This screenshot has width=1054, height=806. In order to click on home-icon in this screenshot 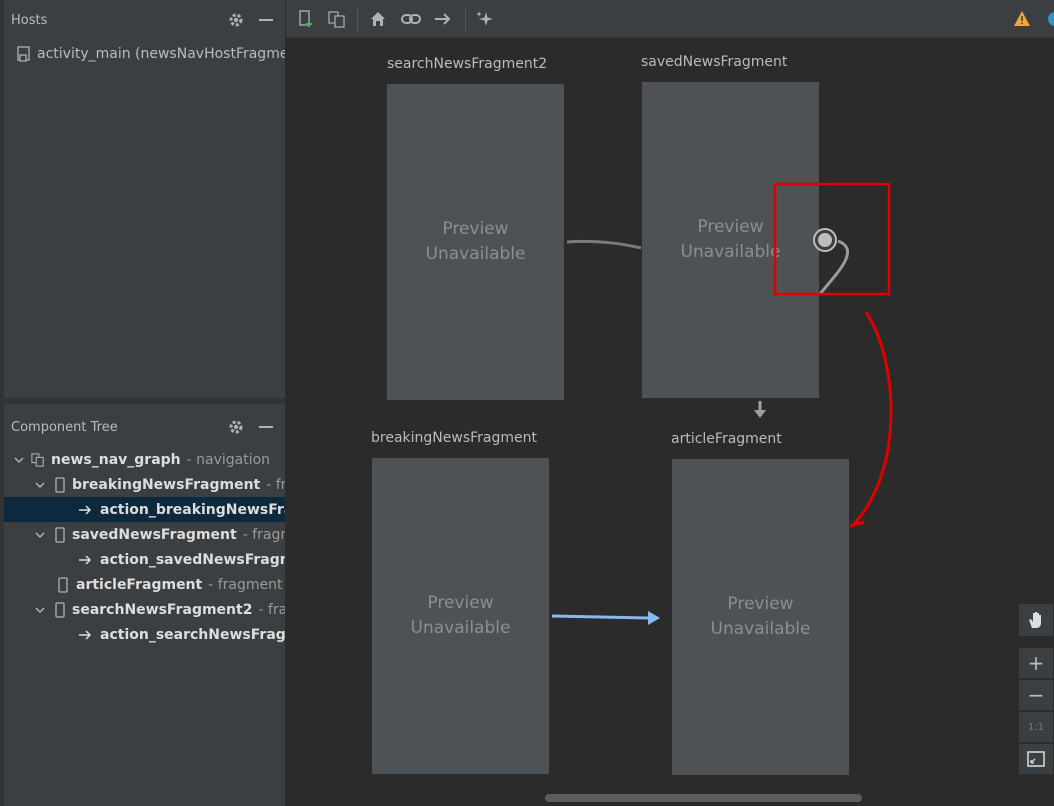, I will do `click(378, 19)`.